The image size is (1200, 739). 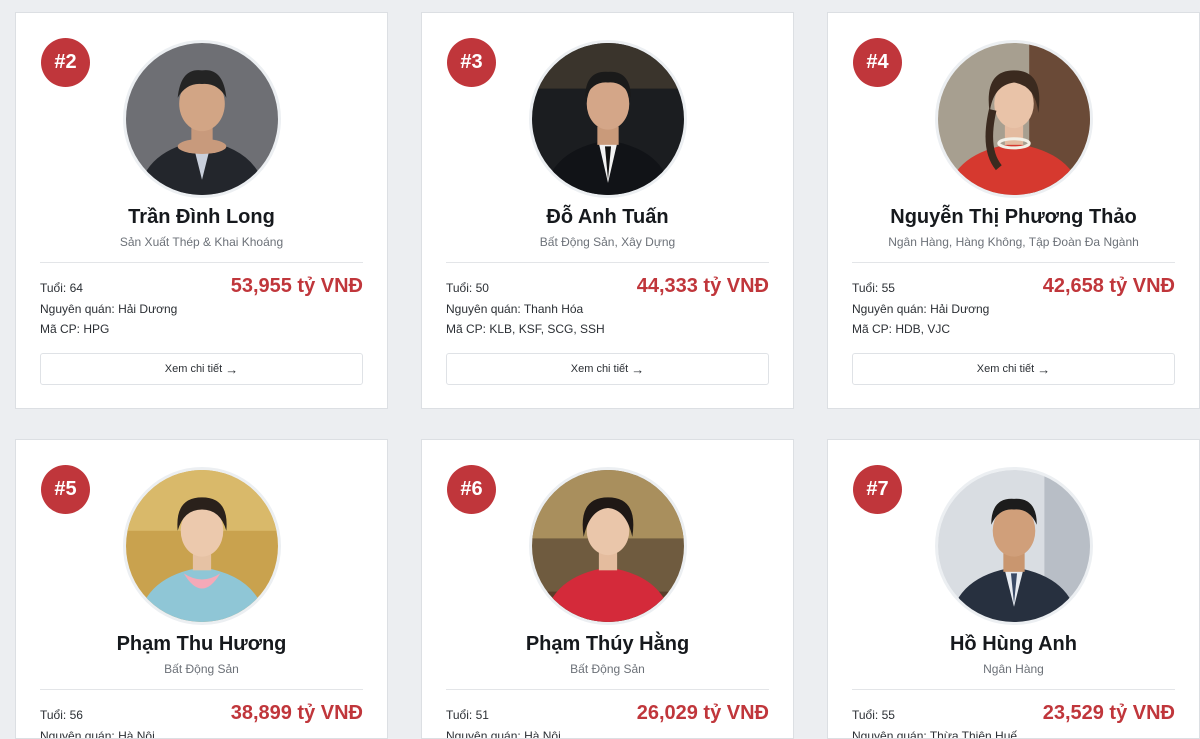 I want to click on person-name: Phạm Thúy Hằng, so click(x=607, y=644).